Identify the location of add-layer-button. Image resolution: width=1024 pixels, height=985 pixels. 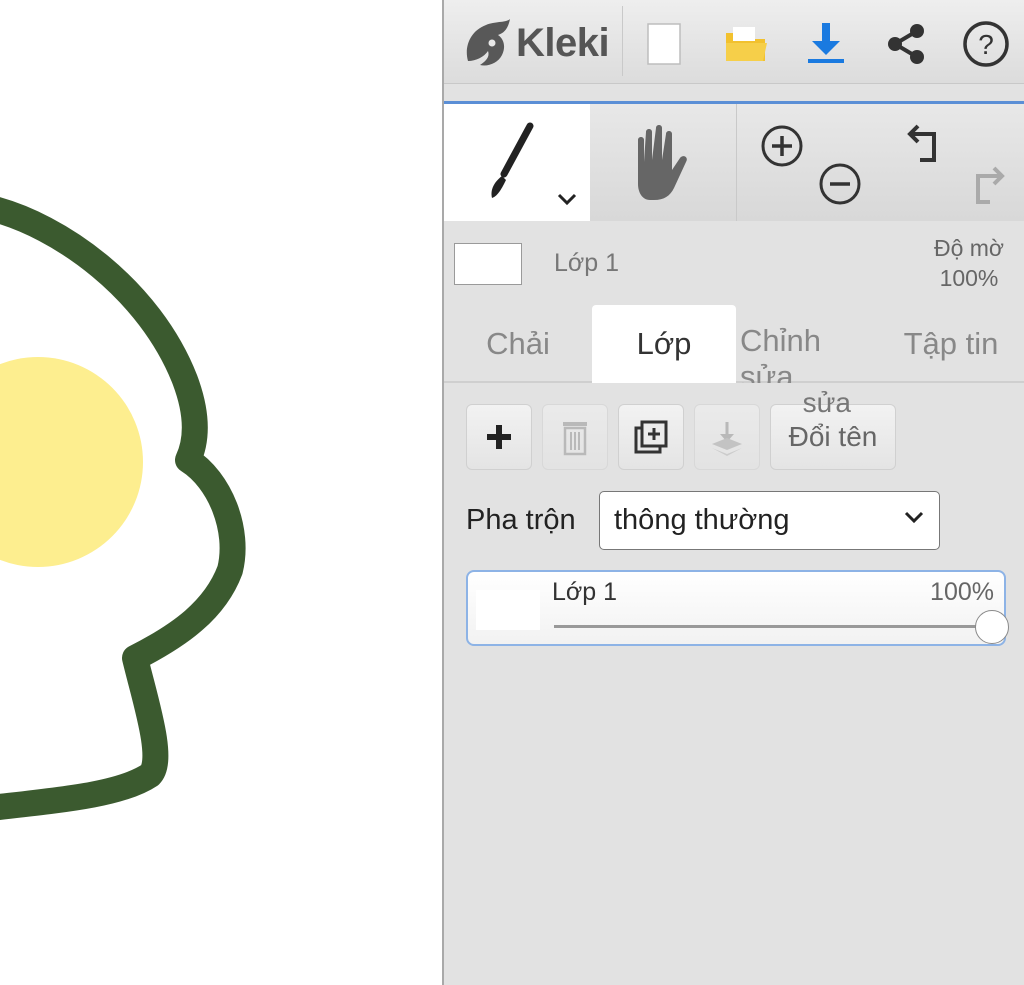
(499, 437).